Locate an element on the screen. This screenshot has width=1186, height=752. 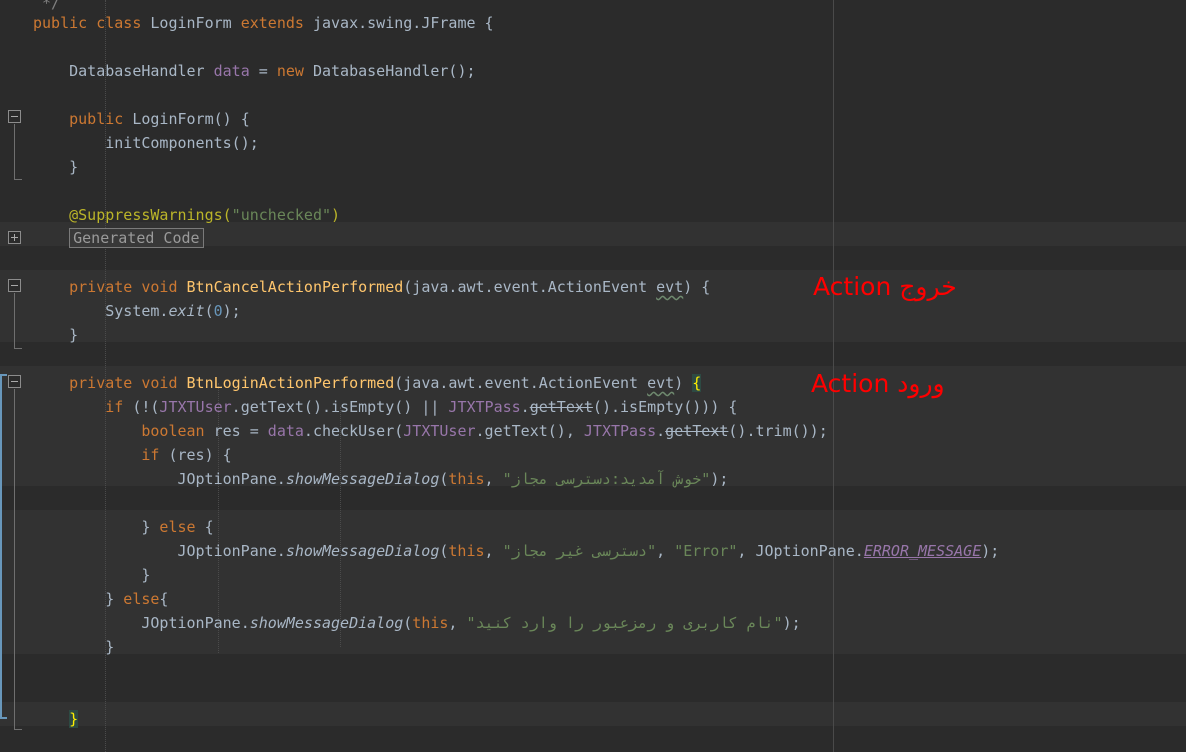
code-token-staticm: exit is located at coordinates (186, 311).